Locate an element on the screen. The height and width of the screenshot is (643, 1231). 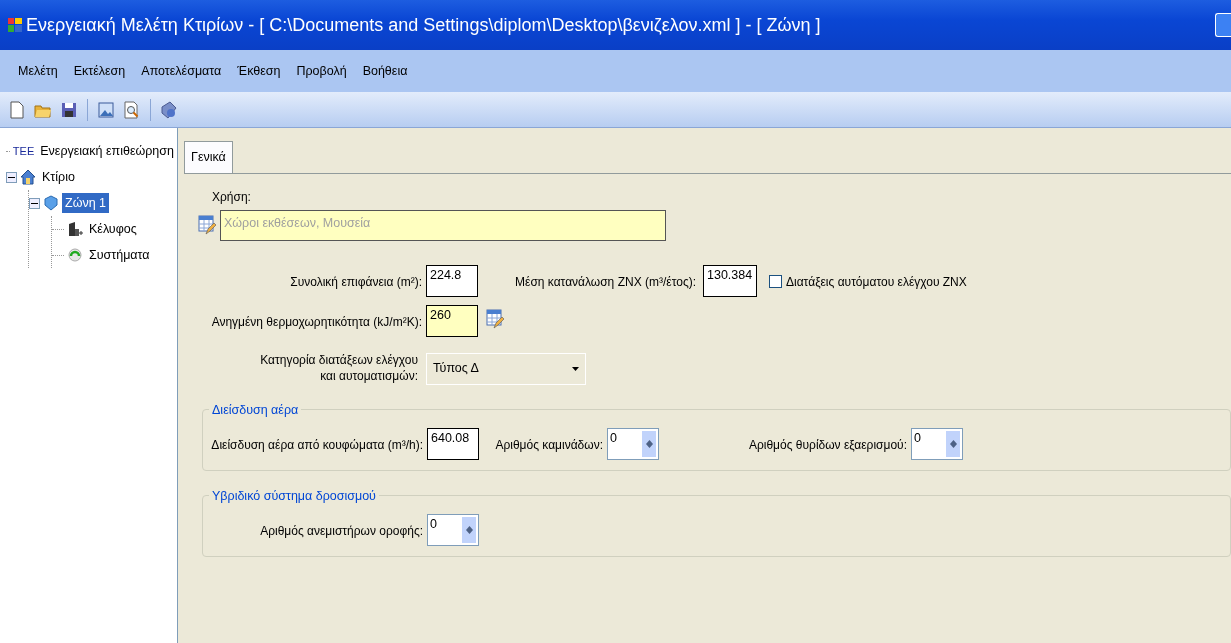
field-label: Αριθμός ανεμιστήρων οροφής: is located at coordinates (341, 531).